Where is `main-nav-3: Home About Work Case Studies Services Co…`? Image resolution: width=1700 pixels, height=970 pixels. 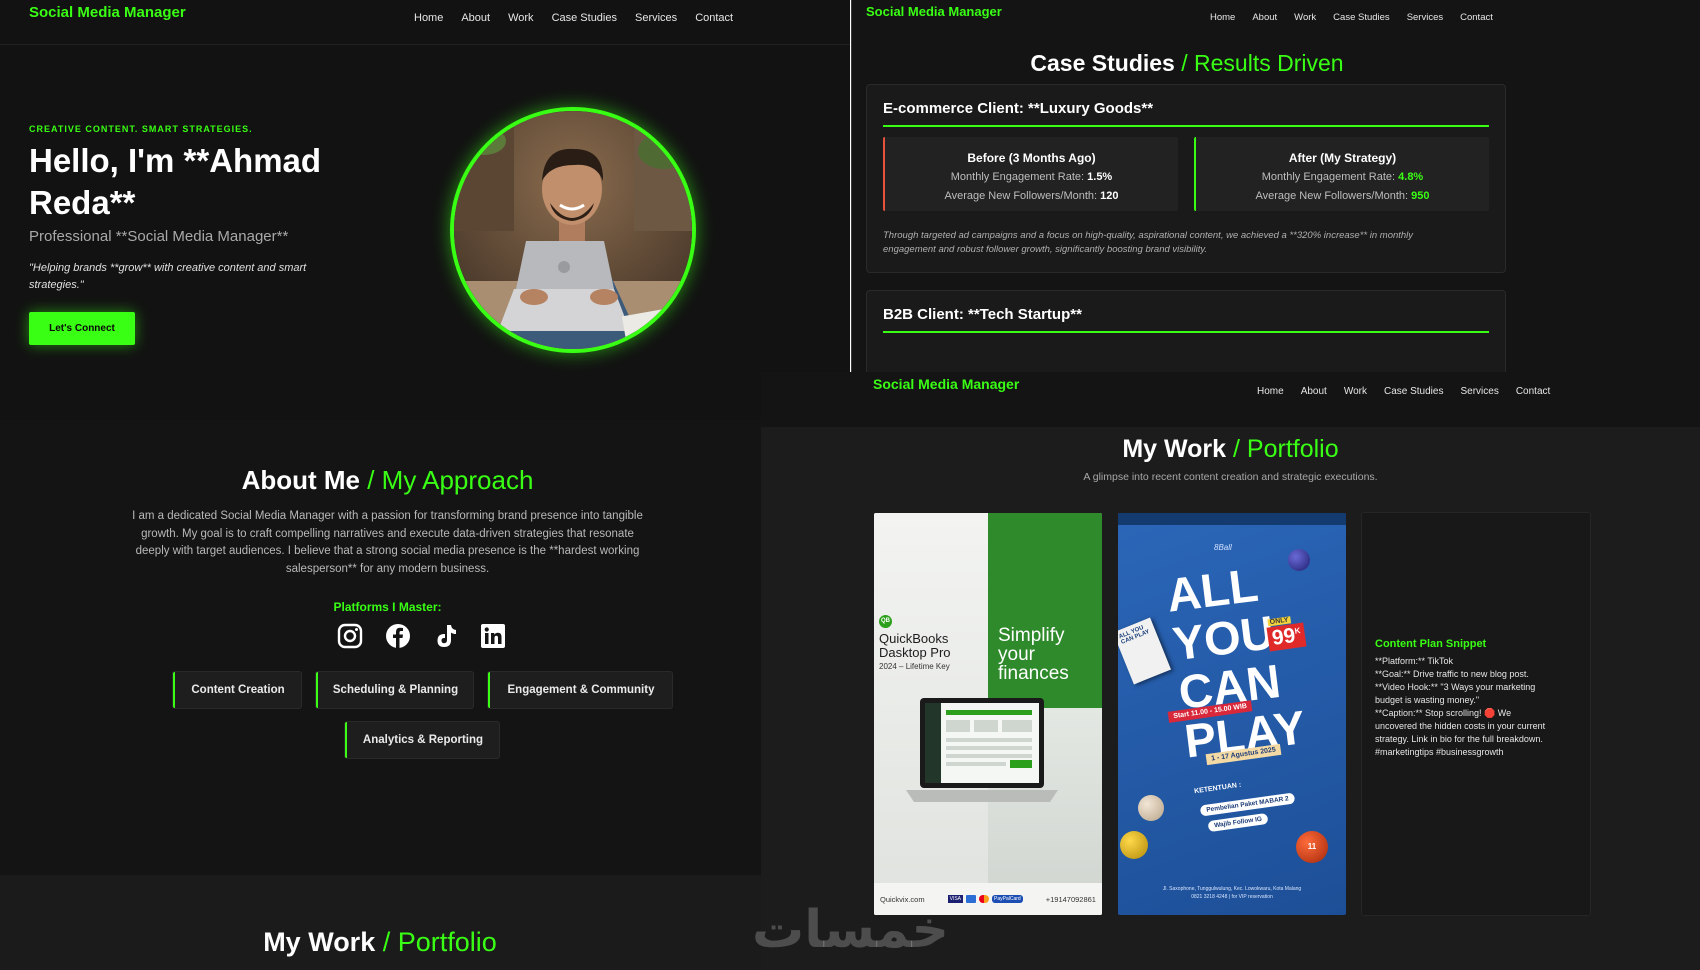
main-nav-3: Home About Work Case Studies Services Co… is located at coordinates (1403, 391).